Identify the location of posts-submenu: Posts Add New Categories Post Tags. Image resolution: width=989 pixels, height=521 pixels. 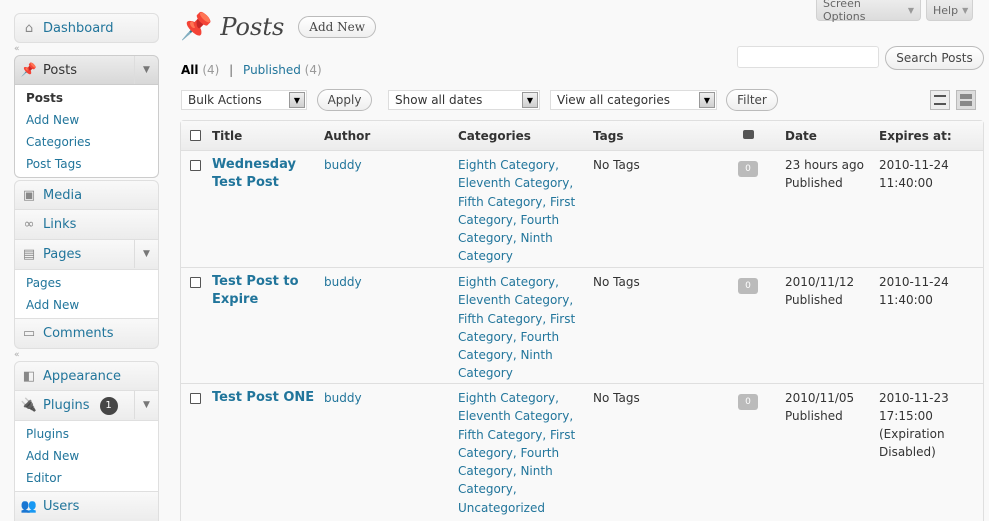
(86, 131).